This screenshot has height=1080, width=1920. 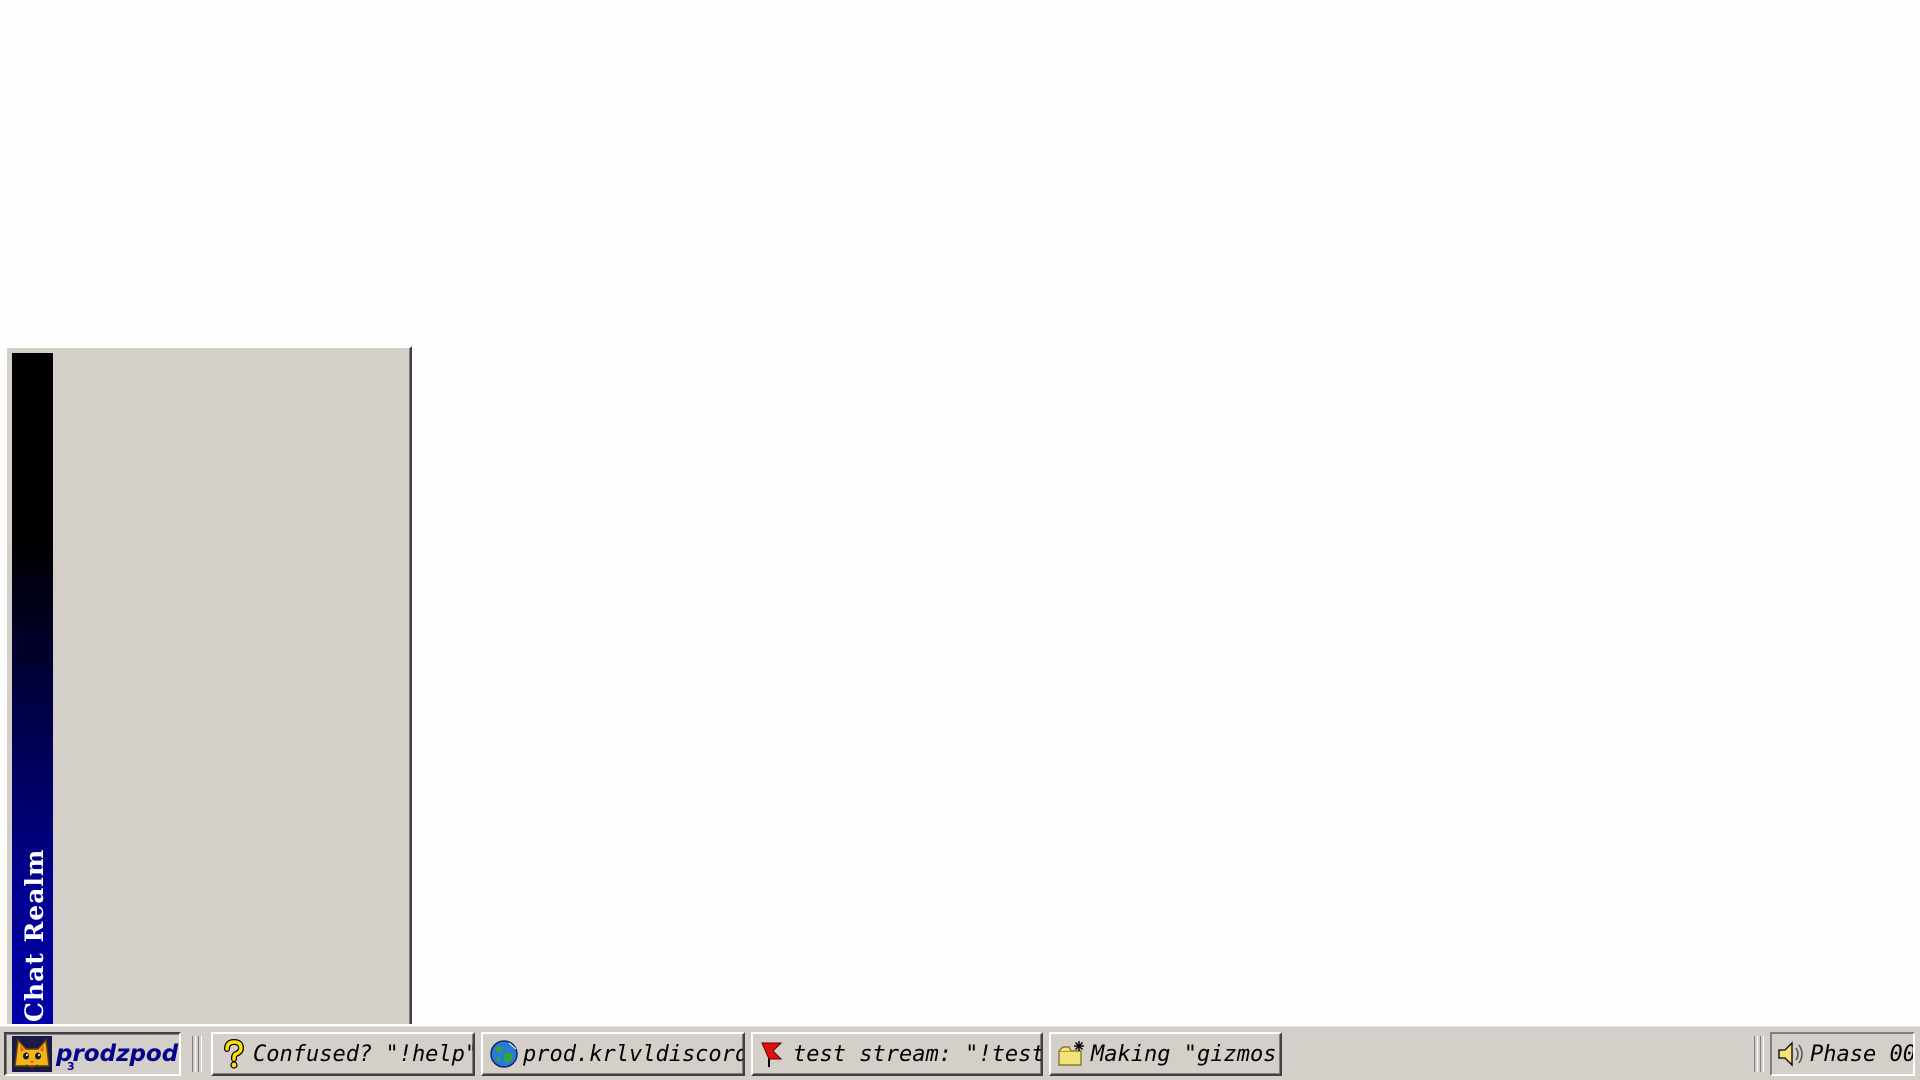 What do you see at coordinates (32, 1054) in the screenshot?
I see `cat-face-icon` at bounding box center [32, 1054].